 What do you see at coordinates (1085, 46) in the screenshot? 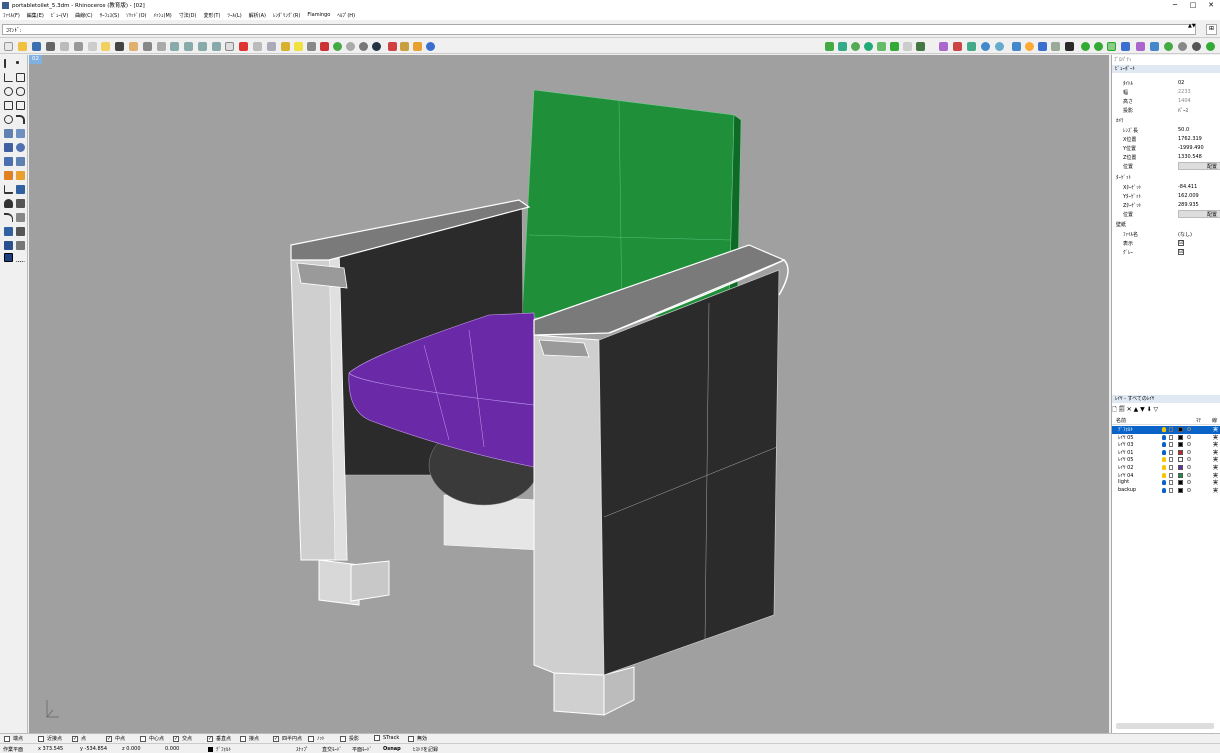
I see `render-tool-11-icon` at bounding box center [1085, 46].